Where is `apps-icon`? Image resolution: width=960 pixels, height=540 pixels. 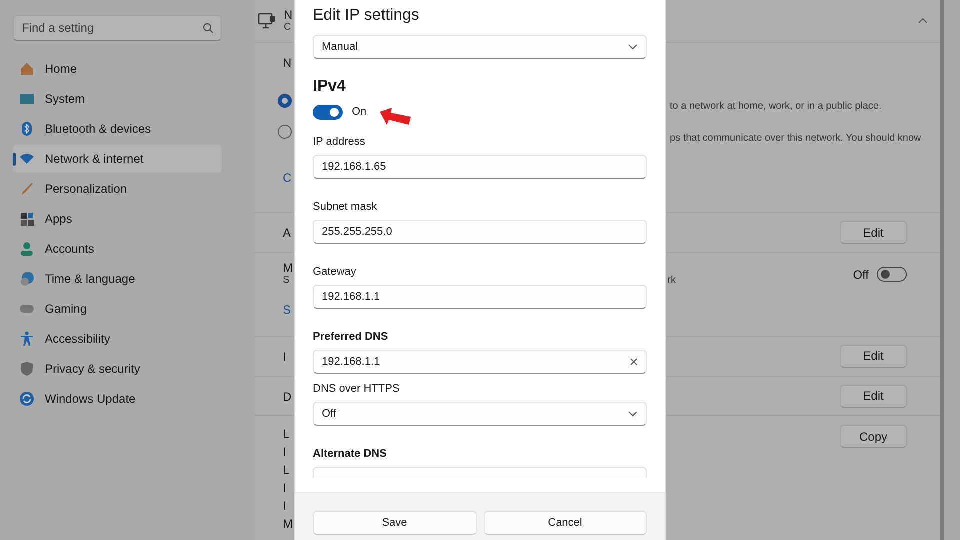 apps-icon is located at coordinates (27, 219).